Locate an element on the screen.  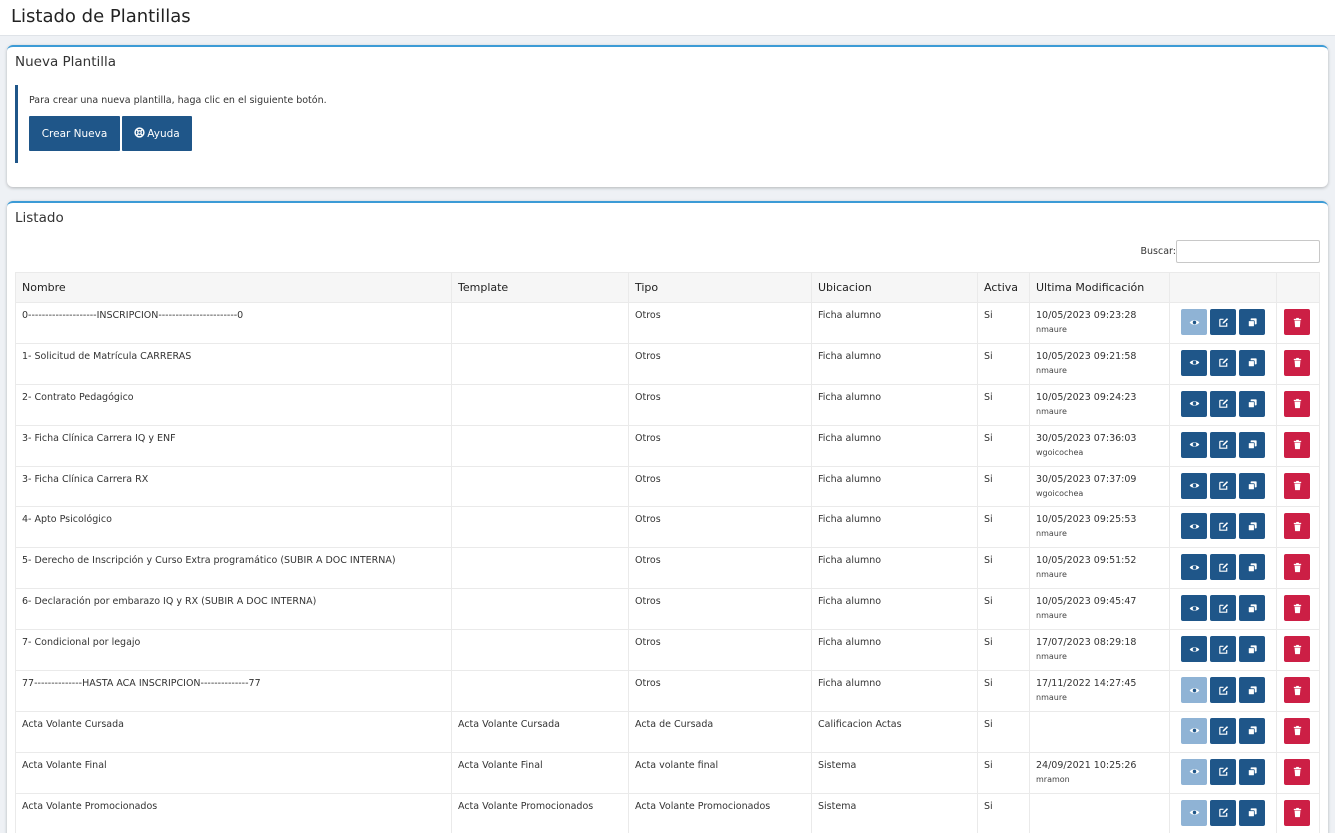
column-header-tipo: Tipo is located at coordinates (720, 287).